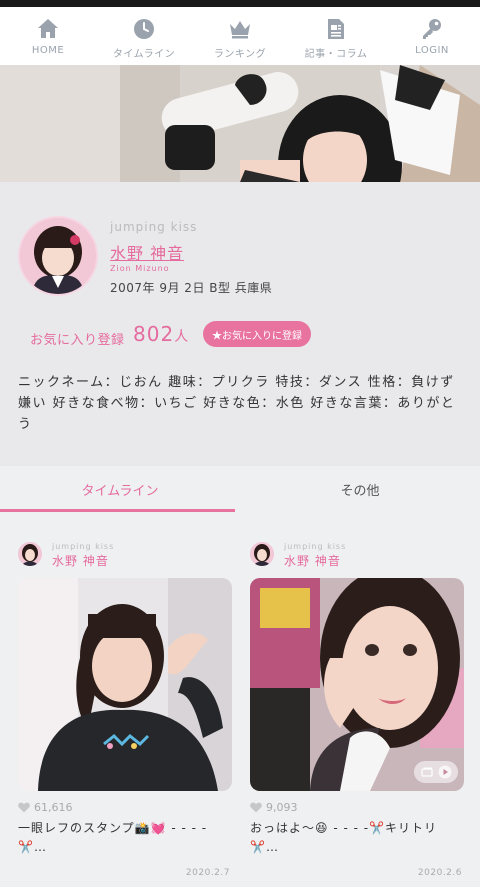 The image size is (480, 887). What do you see at coordinates (147, 252) in the screenshot?
I see `member-name: 水野 神音` at bounding box center [147, 252].